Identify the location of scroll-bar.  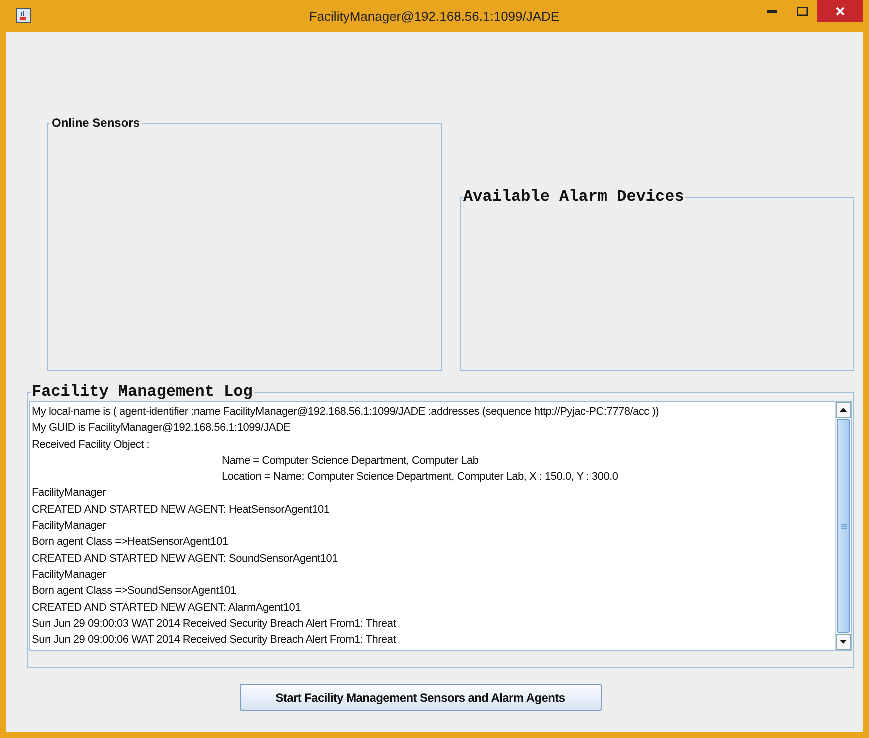
(843, 526).